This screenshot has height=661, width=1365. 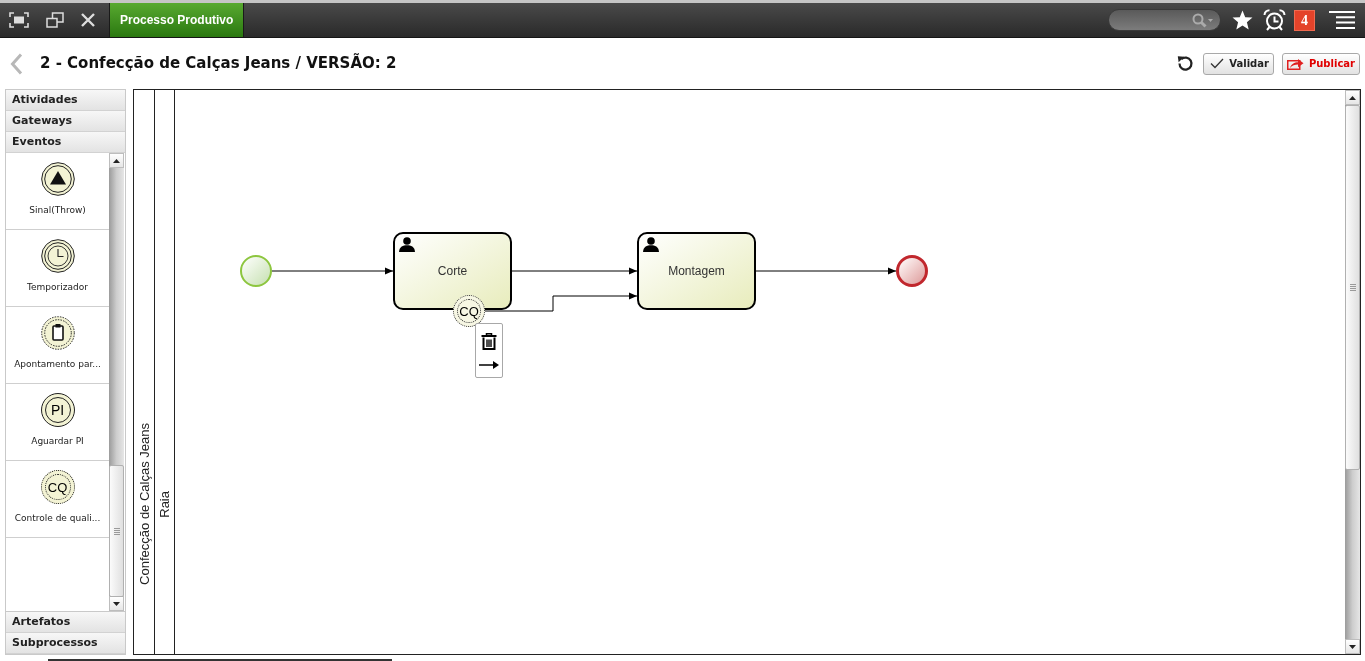 I want to click on trash-icon, so click(x=489, y=341).